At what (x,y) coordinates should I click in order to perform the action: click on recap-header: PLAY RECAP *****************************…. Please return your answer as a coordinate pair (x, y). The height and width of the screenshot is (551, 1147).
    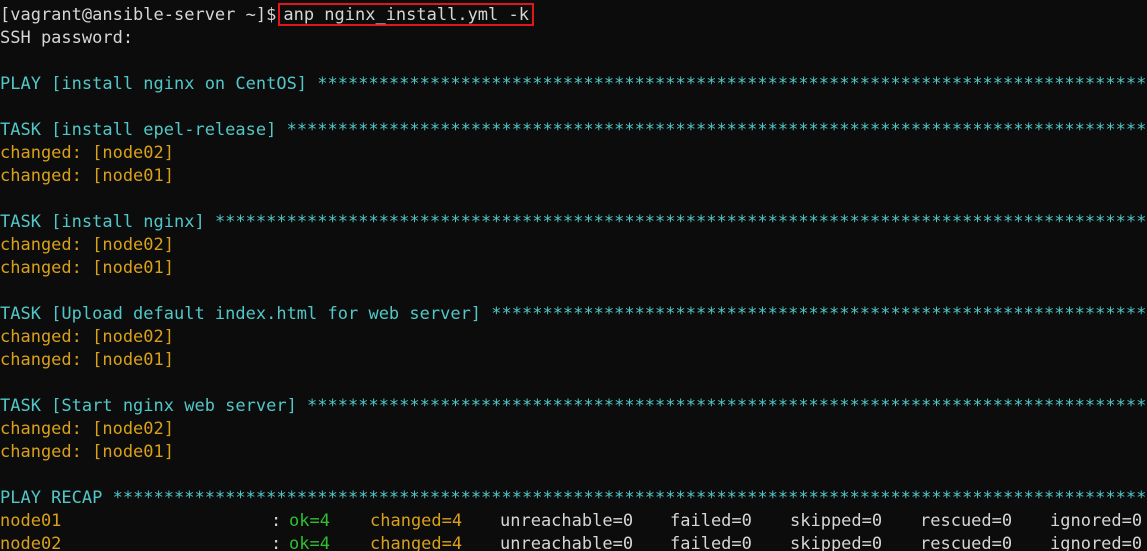
    Looking at the image, I should click on (573, 498).